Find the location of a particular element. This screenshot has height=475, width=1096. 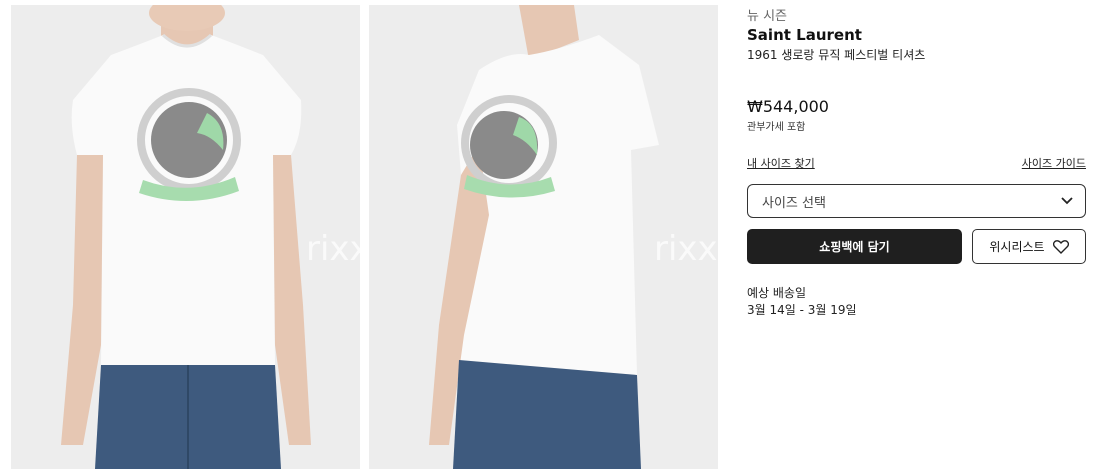

size-guide-link: 사이즈 가이드 is located at coordinates (1054, 163).